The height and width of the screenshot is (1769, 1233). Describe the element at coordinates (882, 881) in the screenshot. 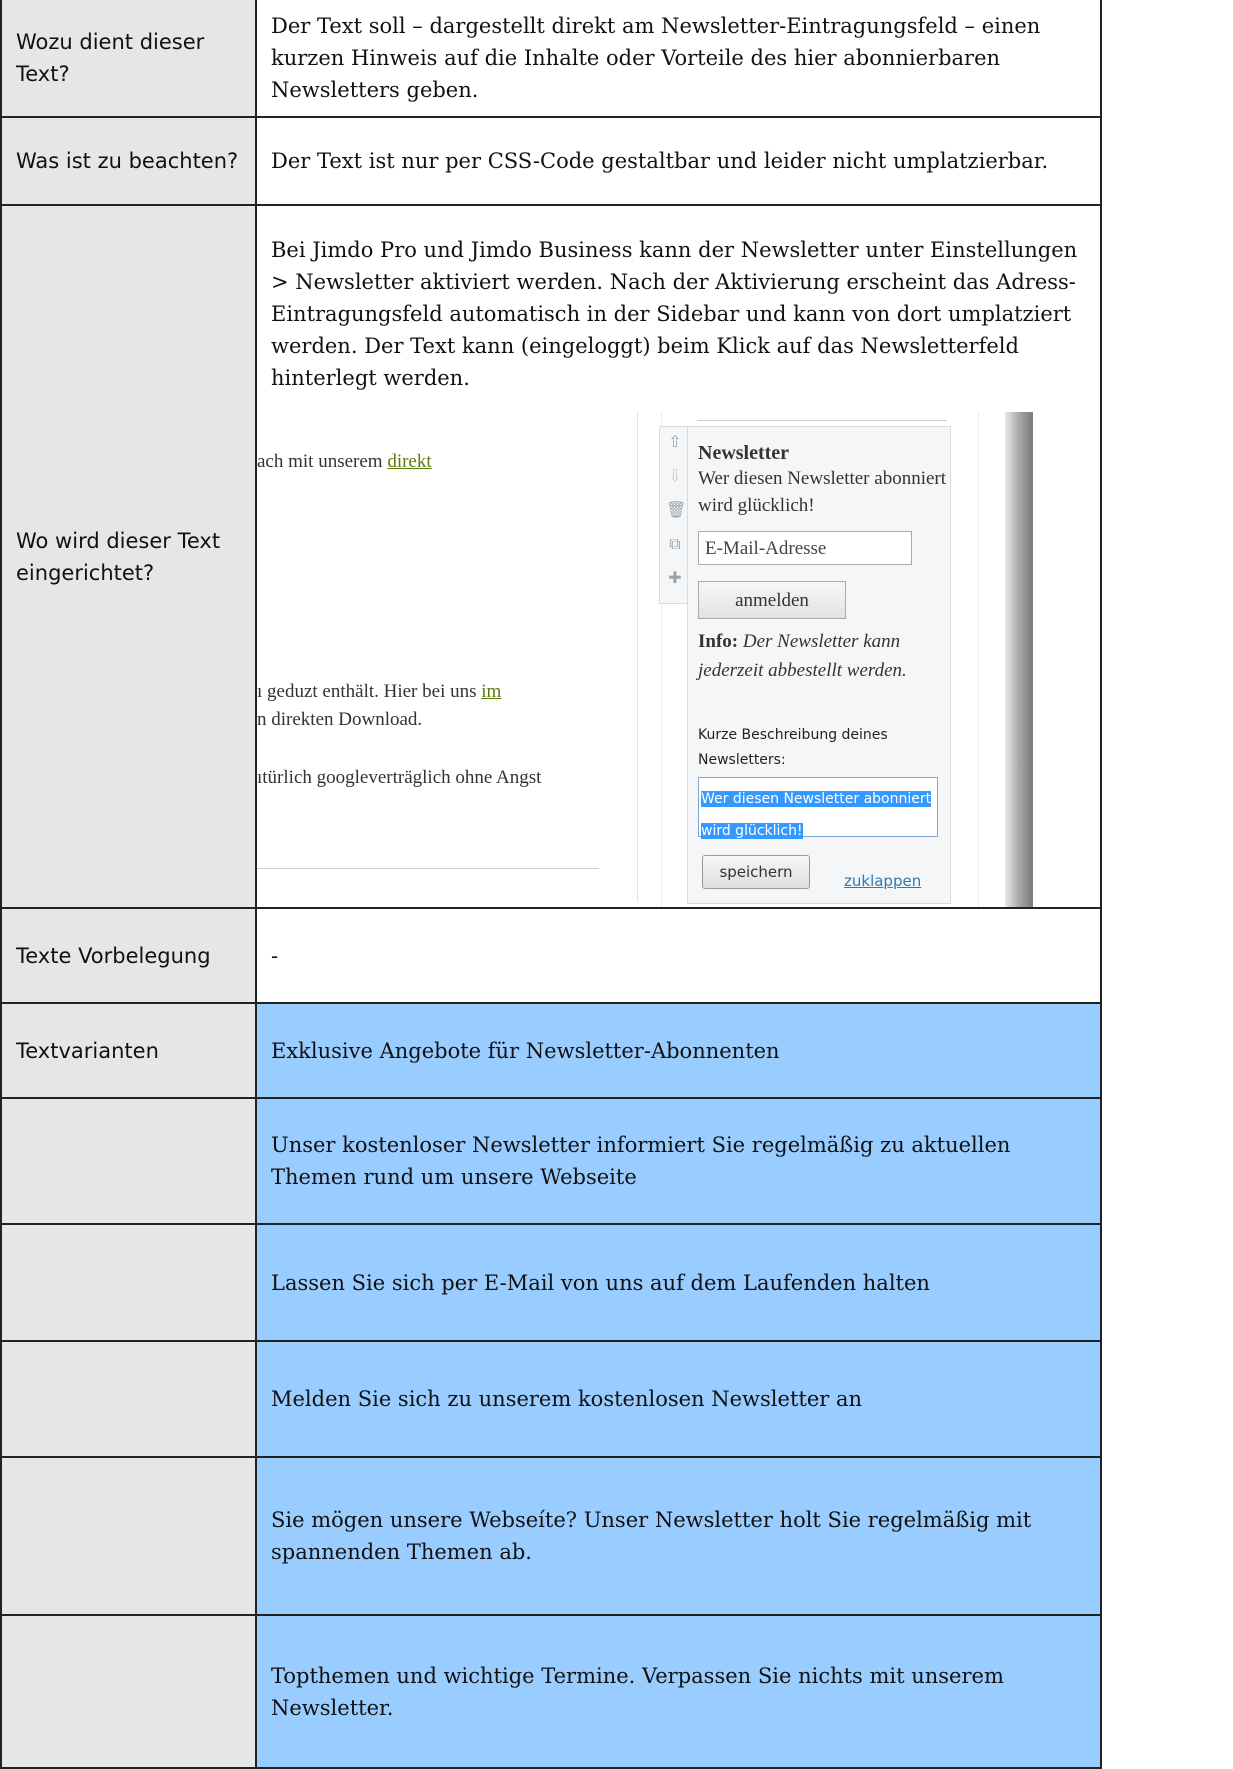

I see `collapse-link: zuklappen` at that location.